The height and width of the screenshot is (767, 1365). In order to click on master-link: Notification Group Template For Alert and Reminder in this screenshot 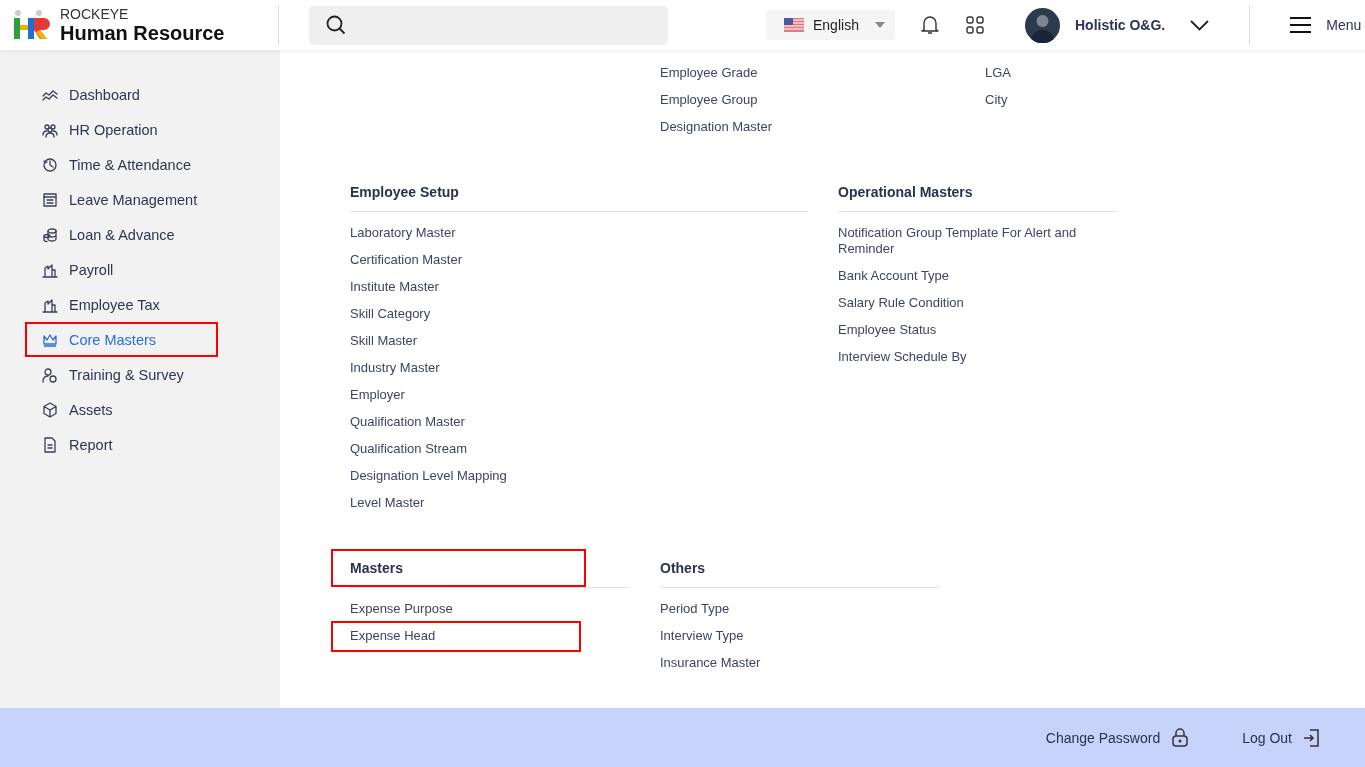, I will do `click(978, 241)`.